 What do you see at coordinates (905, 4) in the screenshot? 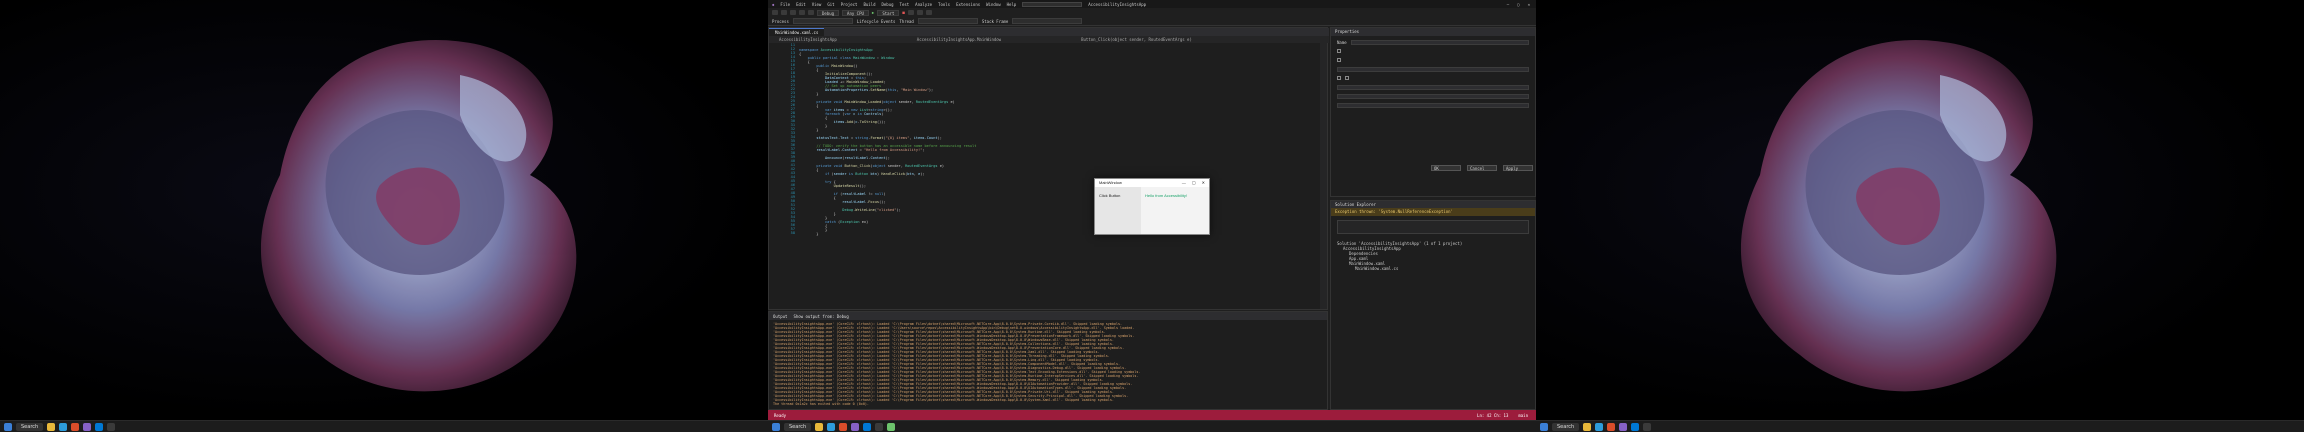
I see `menu-test: Test` at bounding box center [905, 4].